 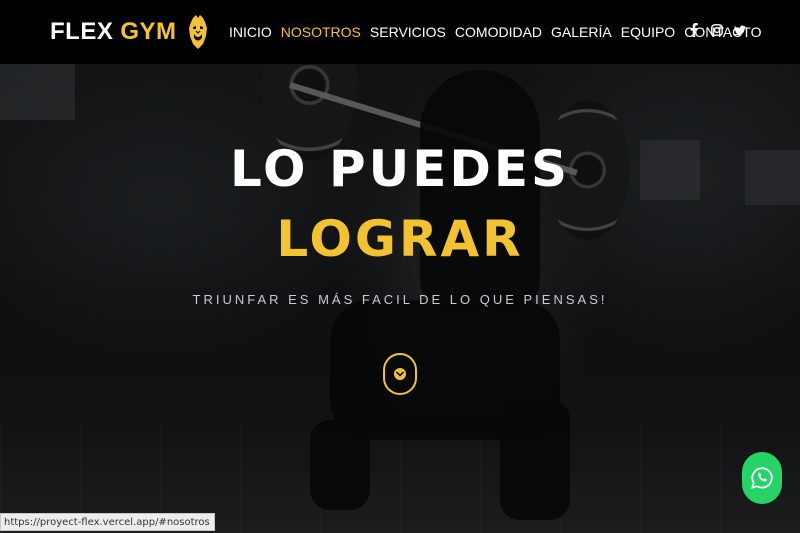 What do you see at coordinates (400, 169) in the screenshot?
I see `hero-headline-line1: LO PUEDES` at bounding box center [400, 169].